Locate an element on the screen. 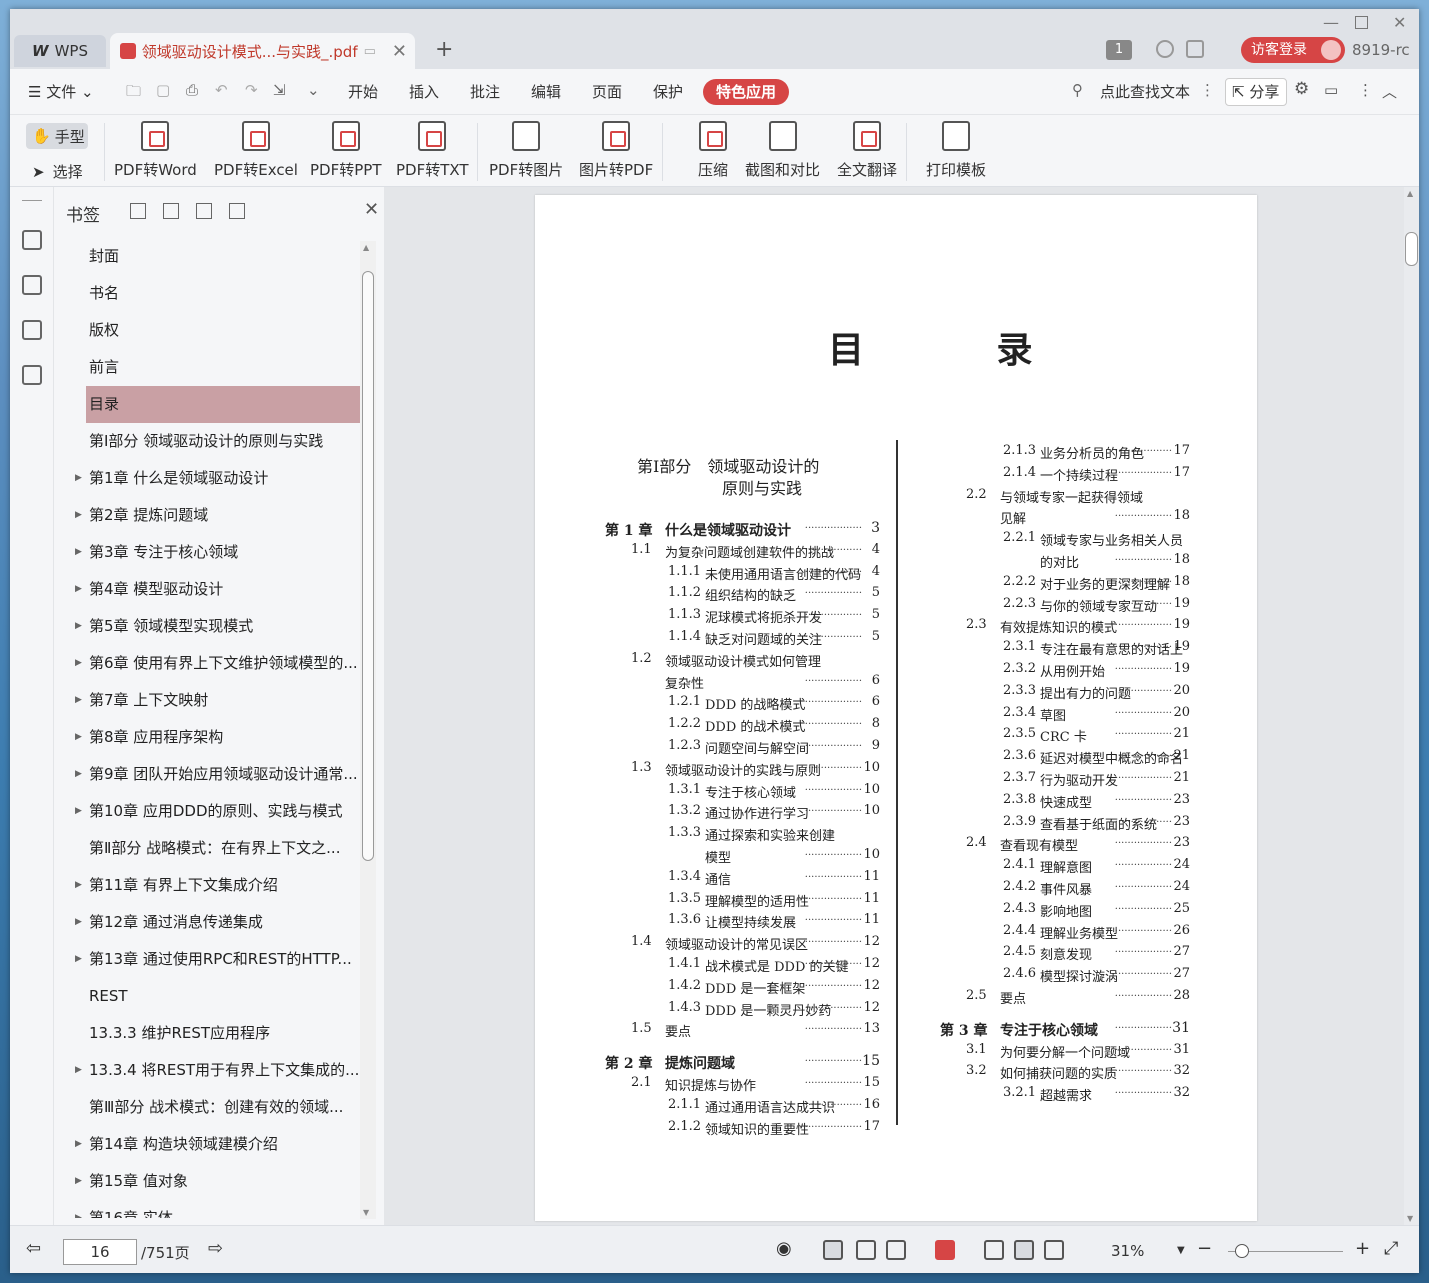  fit-width-icon is located at coordinates (1054, 1250).